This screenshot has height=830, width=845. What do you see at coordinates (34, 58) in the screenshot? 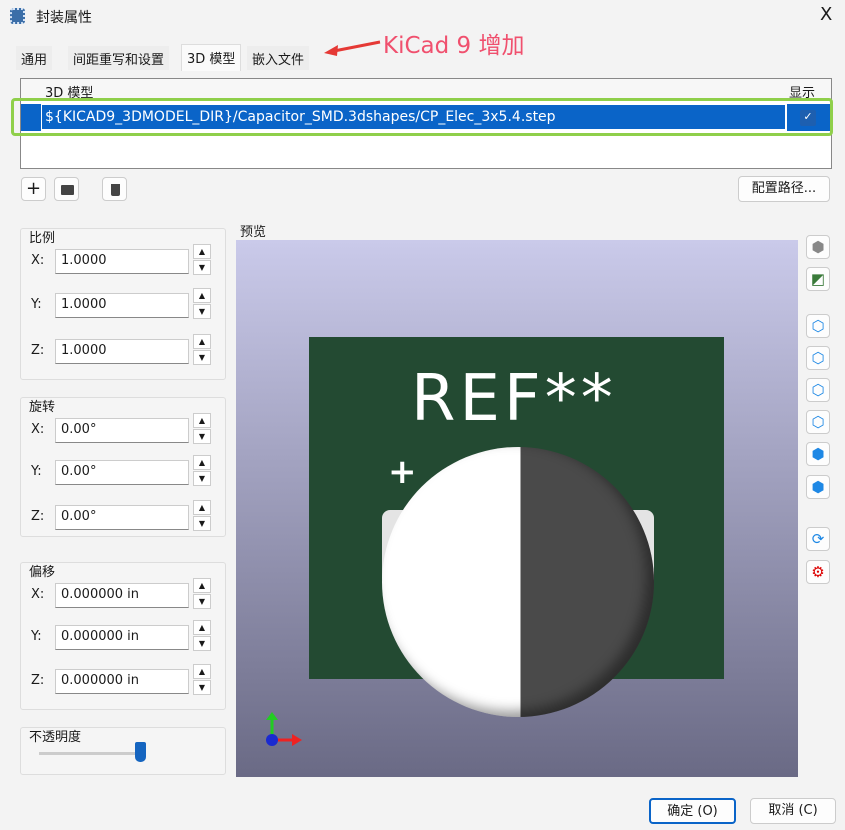
I see `tab-general: 通用` at bounding box center [34, 58].